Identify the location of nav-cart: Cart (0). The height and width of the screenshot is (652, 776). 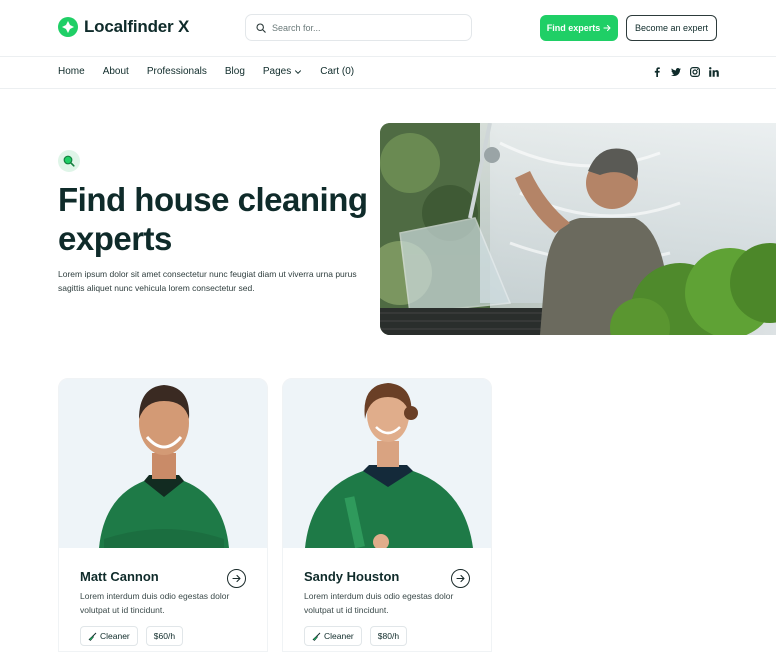
(337, 71).